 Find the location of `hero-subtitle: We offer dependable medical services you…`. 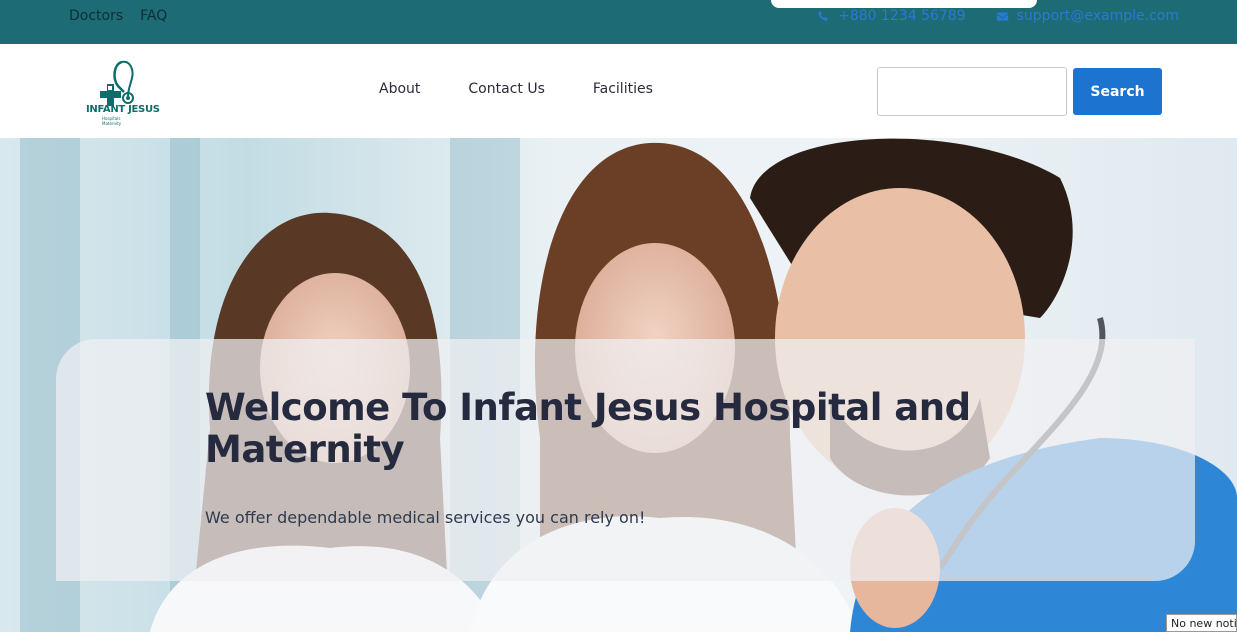

hero-subtitle: We offer dependable medical services you… is located at coordinates (425, 517).